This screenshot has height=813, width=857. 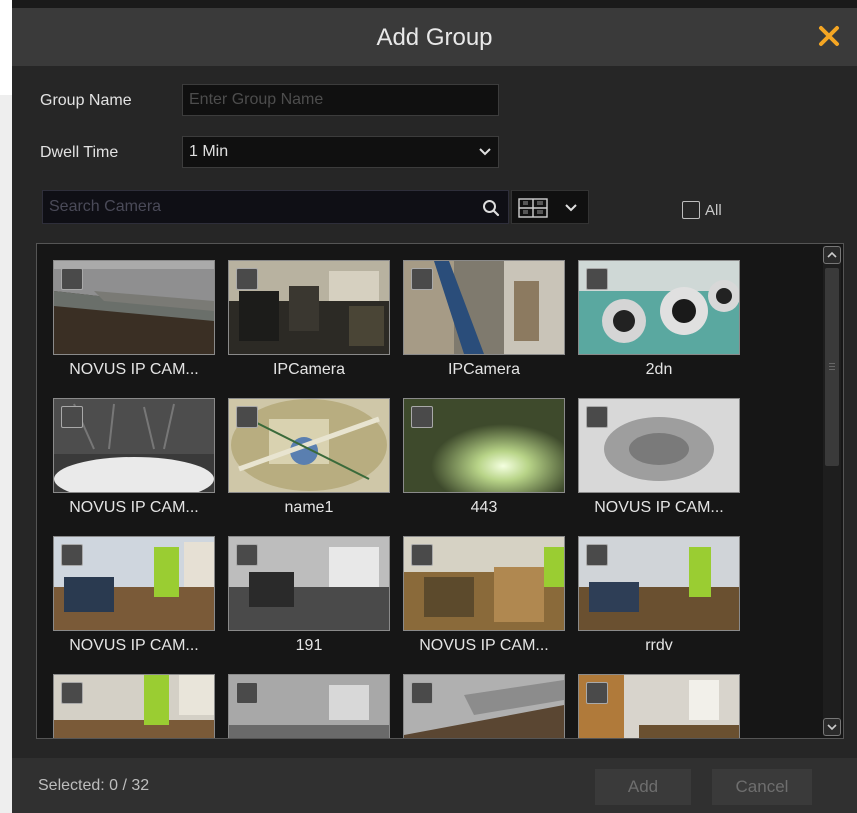 I want to click on dwell-time-select: 1 Min, so click(x=340, y=152).